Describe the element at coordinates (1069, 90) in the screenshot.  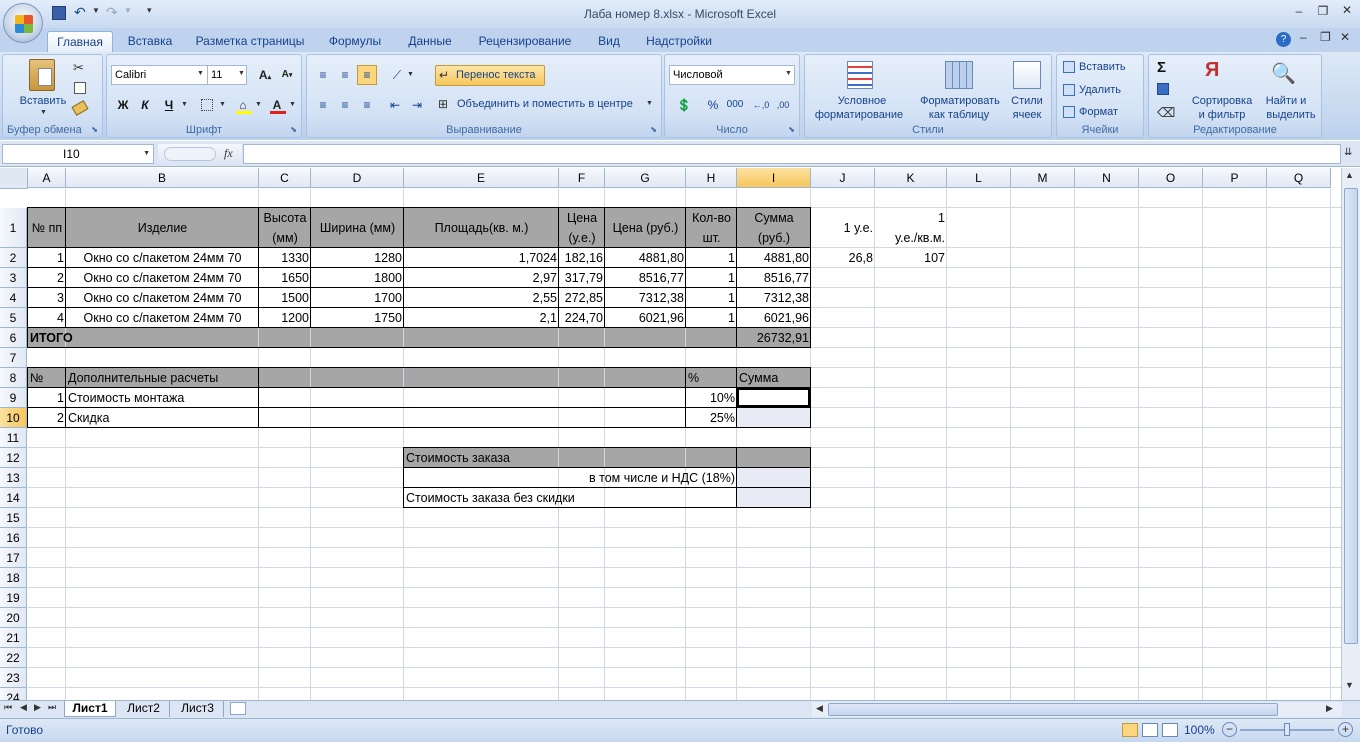
I see `delete-cells-icon` at that location.